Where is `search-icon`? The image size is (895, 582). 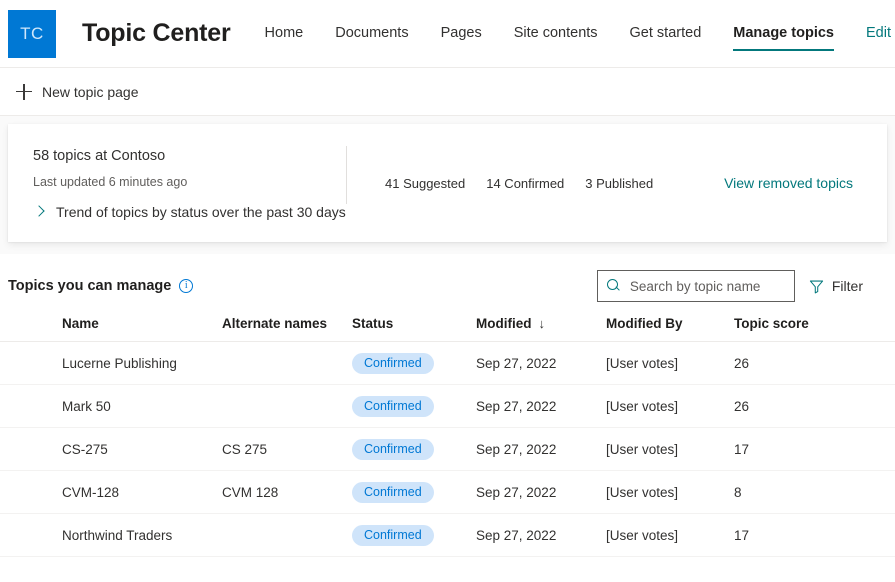 search-icon is located at coordinates (613, 286).